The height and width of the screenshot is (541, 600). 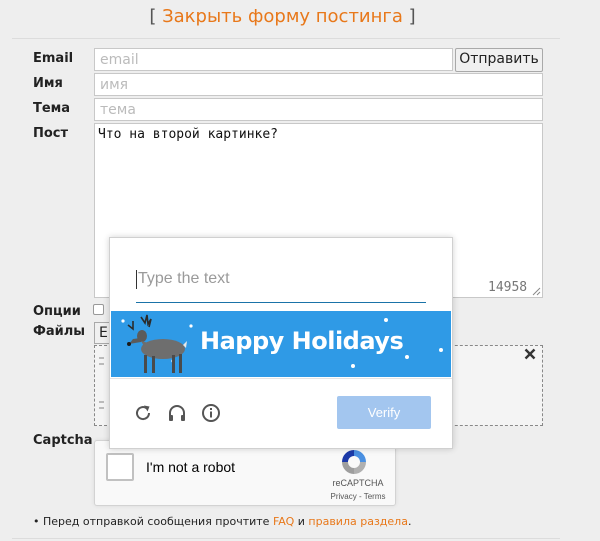 What do you see at coordinates (136, 279) in the screenshot?
I see `text-cursor` at bounding box center [136, 279].